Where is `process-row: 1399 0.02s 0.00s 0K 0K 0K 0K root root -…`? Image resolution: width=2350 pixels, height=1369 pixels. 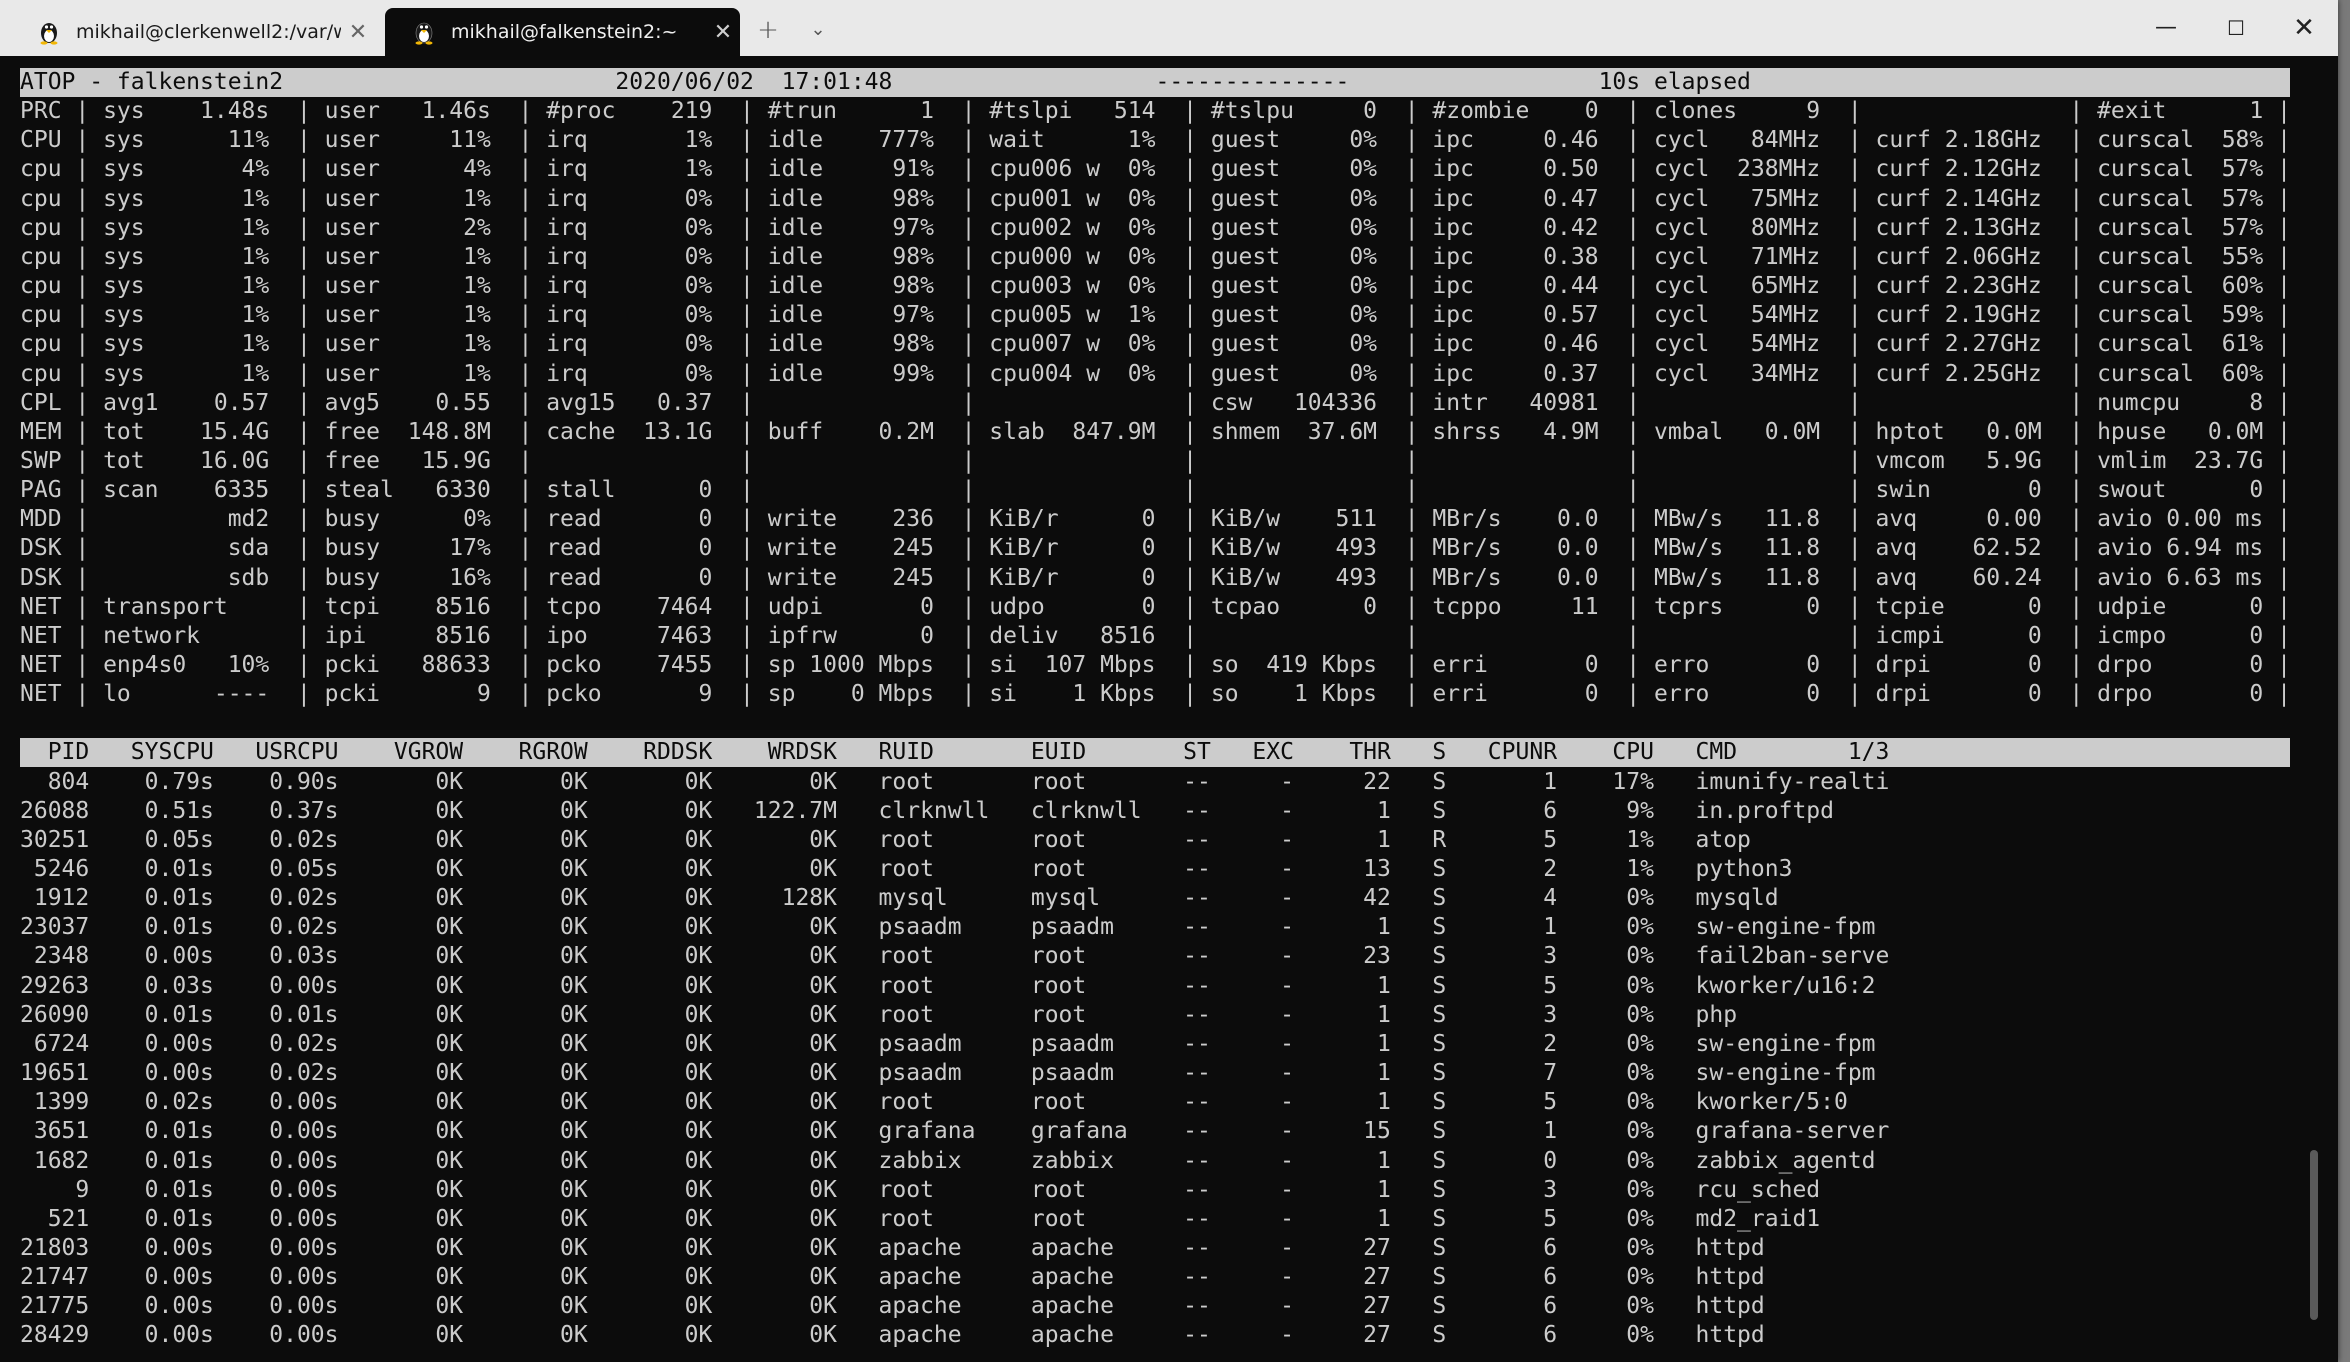
process-row: 1399 0.02s 0.00s 0K 0K 0K 0K root root -… is located at coordinates (934, 1102).